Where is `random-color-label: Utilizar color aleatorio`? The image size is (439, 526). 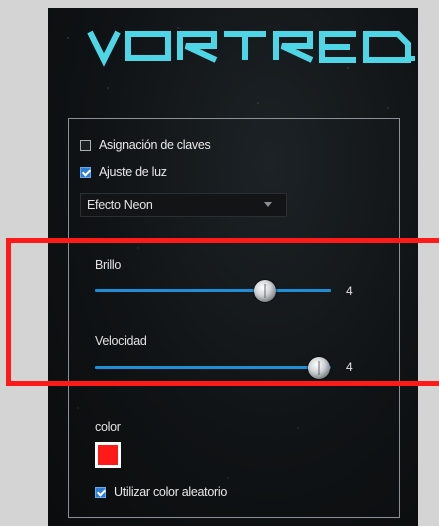
random-color-label: Utilizar color aleatorio is located at coordinates (170, 492).